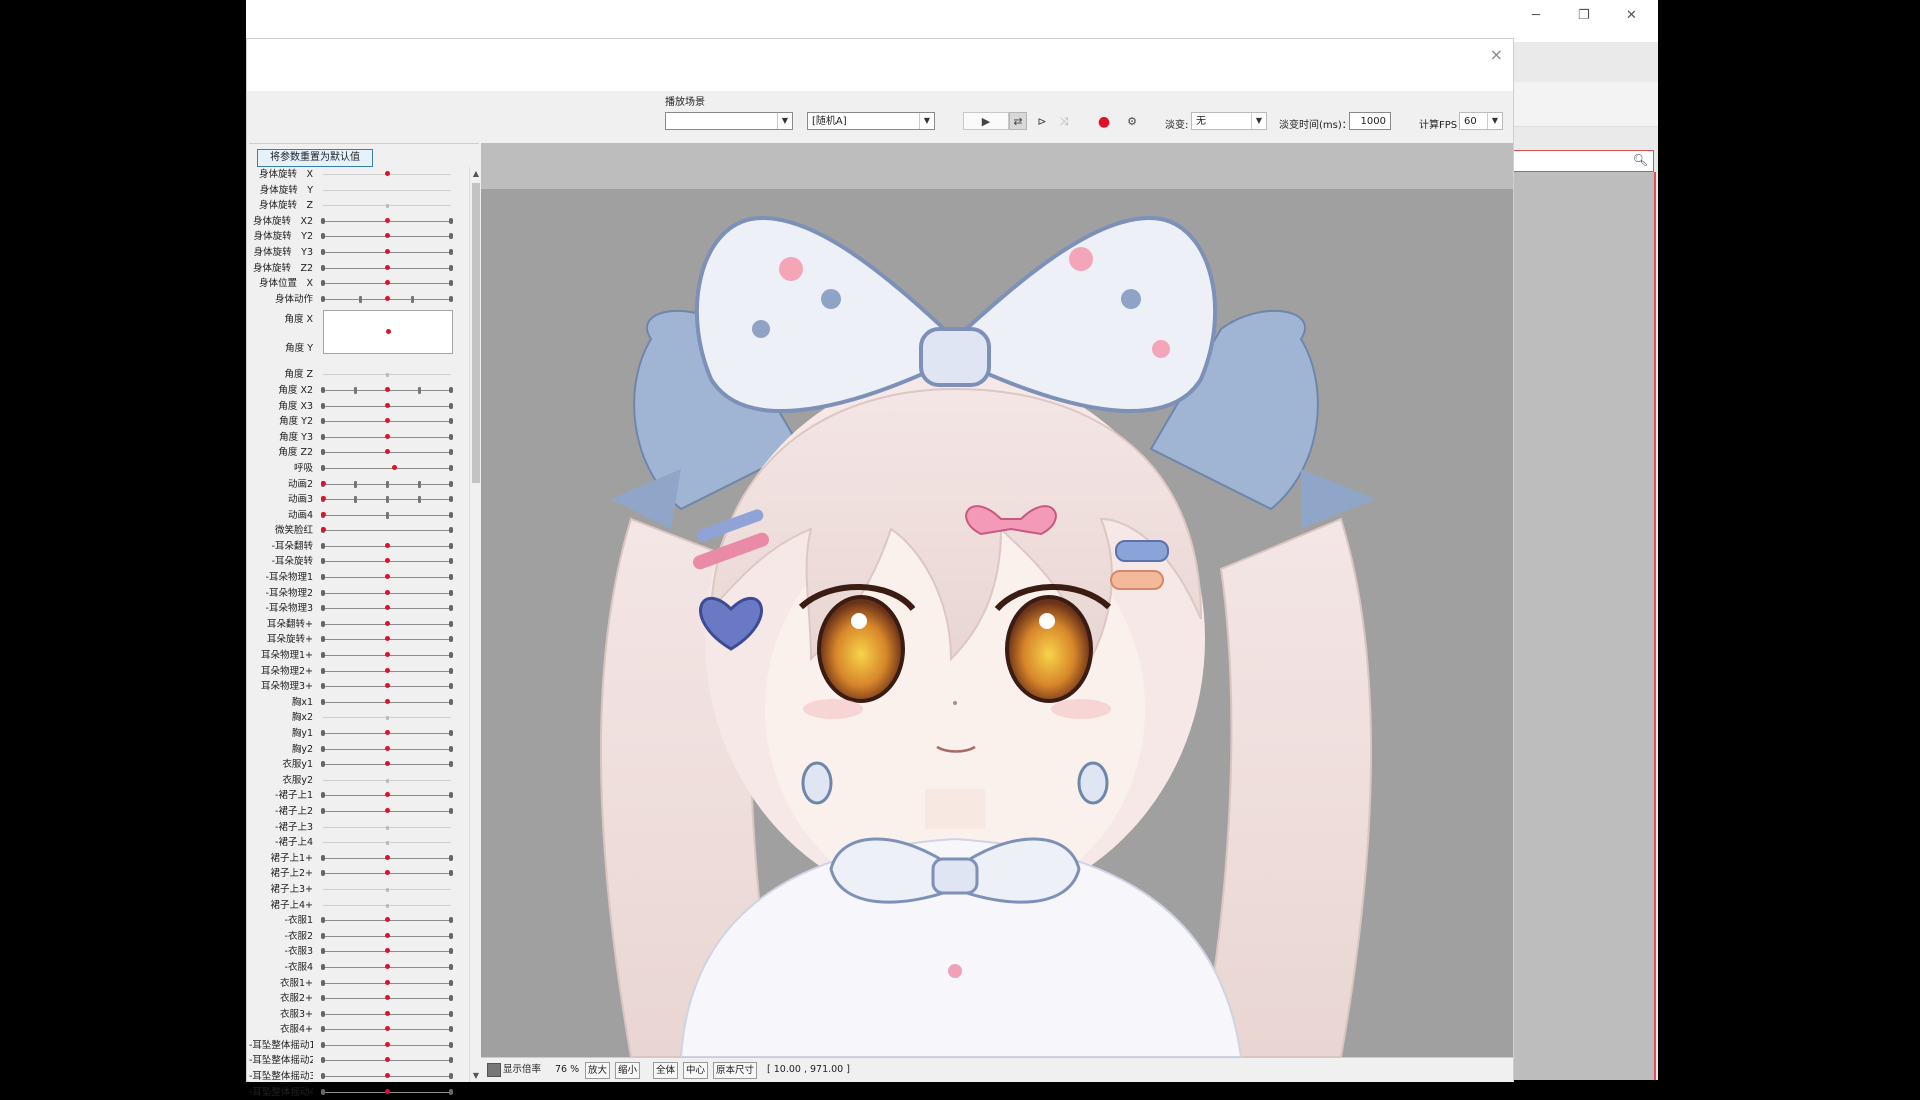 The image size is (1920, 1100). Describe the element at coordinates (729, 121) in the screenshot. I see `scene-select: ▼` at that location.